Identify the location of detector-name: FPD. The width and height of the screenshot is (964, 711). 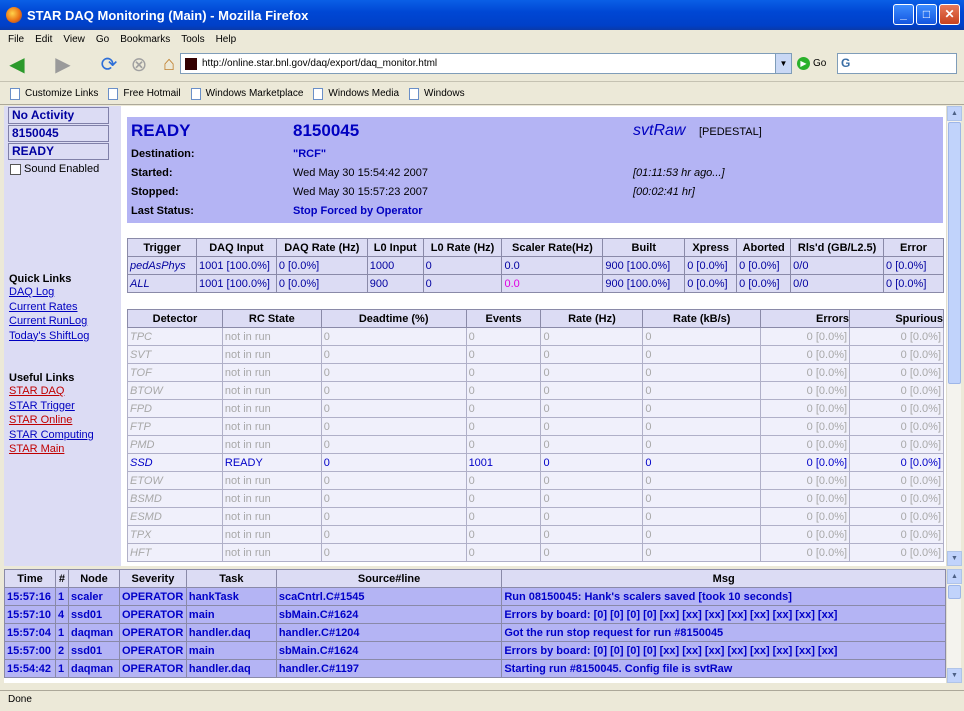
(175, 408).